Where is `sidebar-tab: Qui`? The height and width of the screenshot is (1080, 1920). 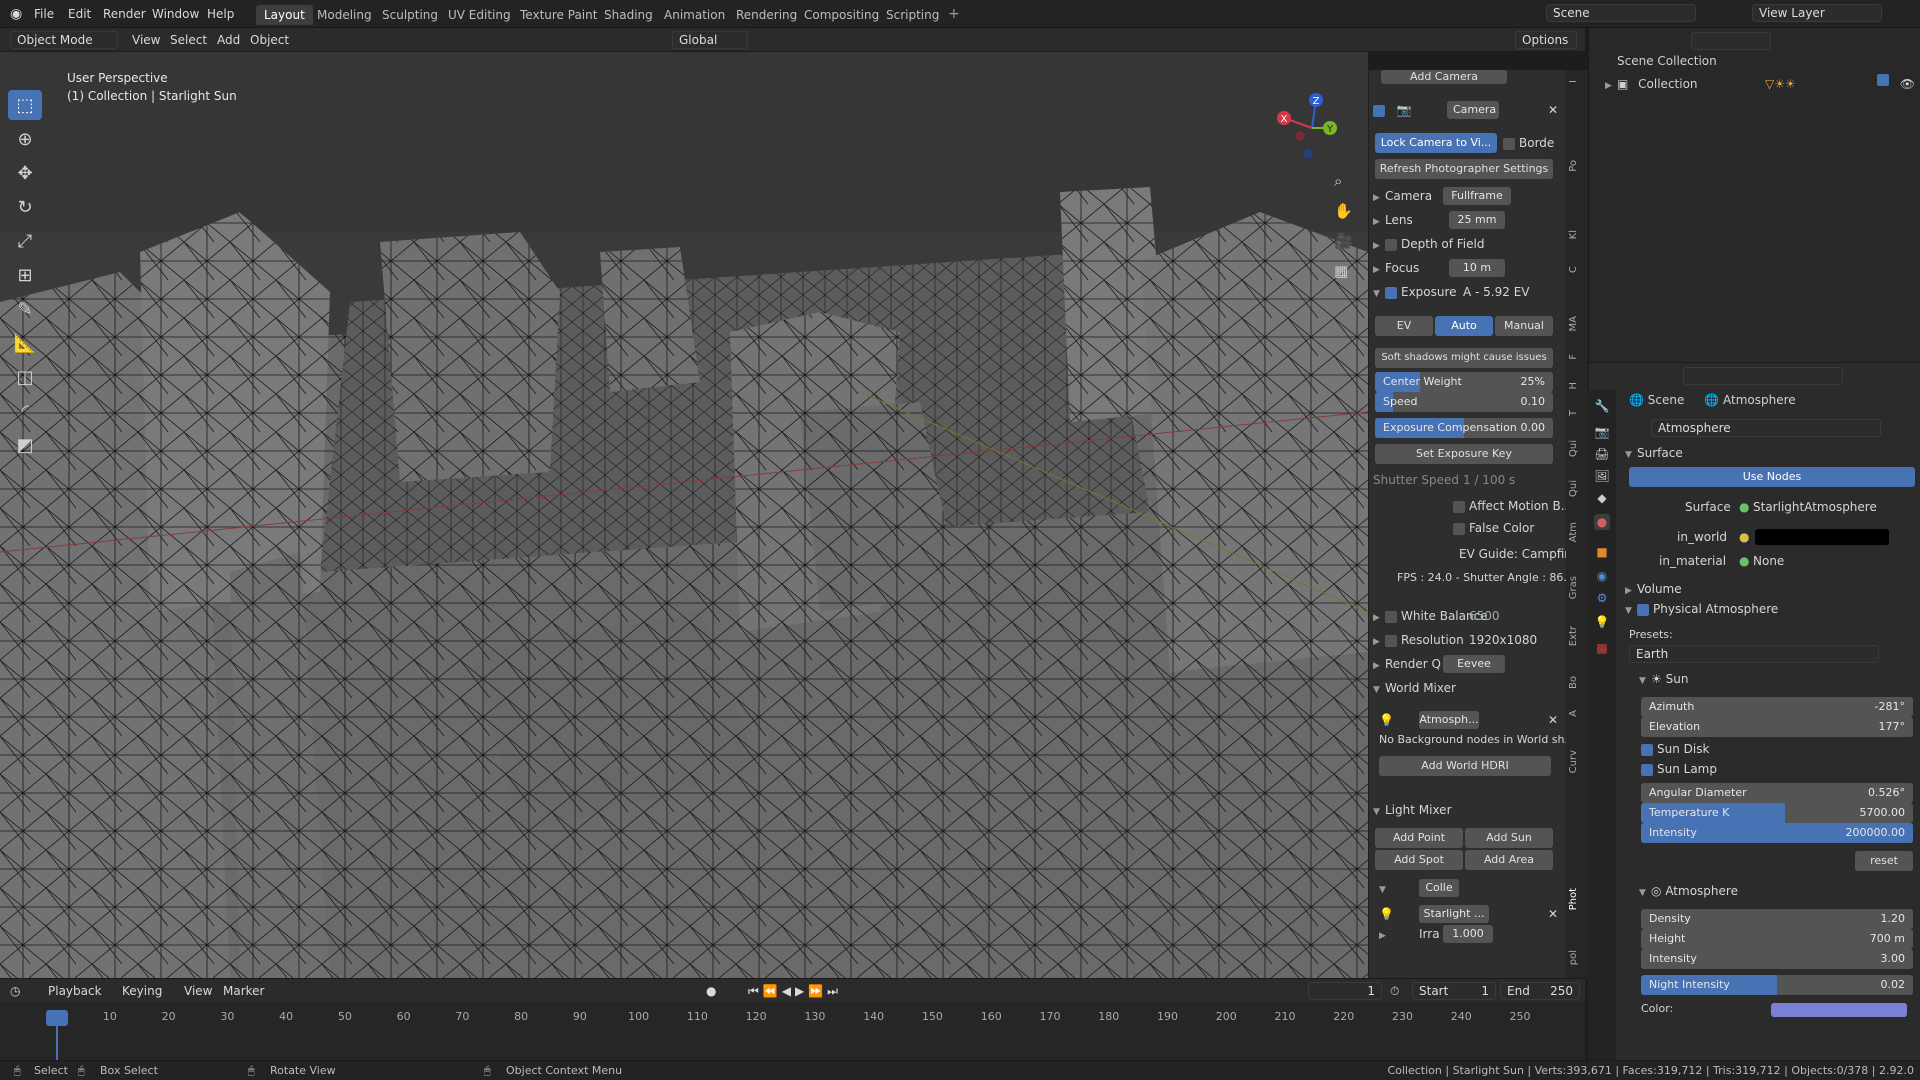
sidebar-tab: Qui is located at coordinates (1577, 448).